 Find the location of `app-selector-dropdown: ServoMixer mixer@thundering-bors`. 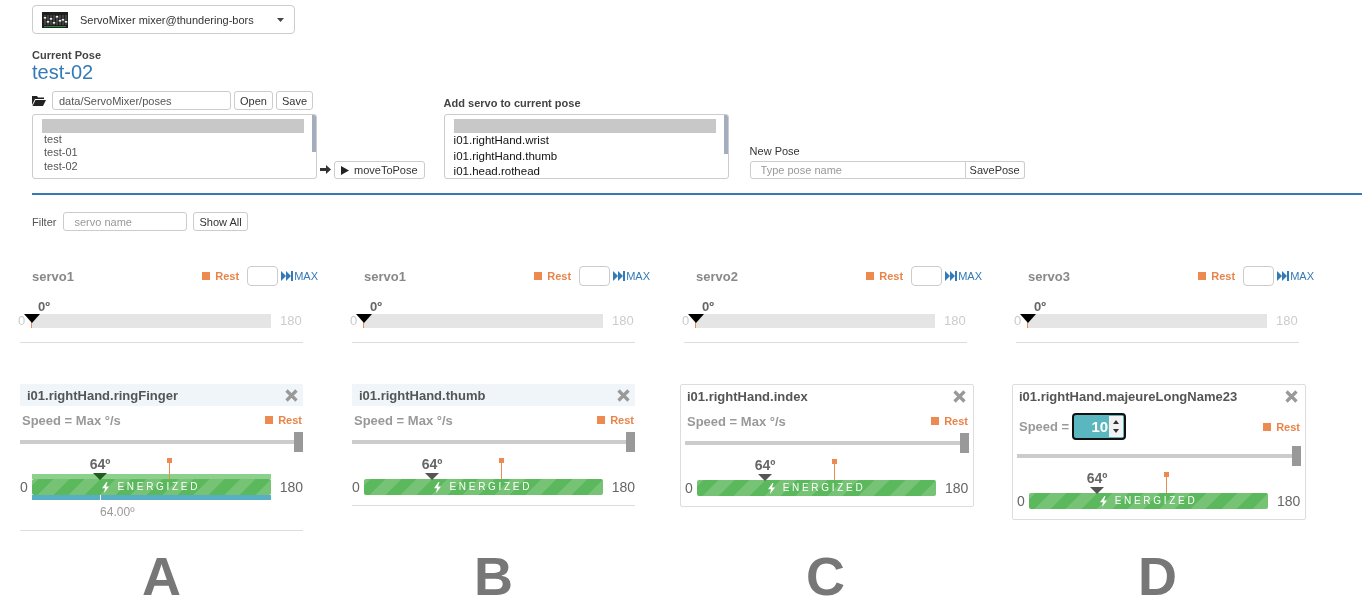

app-selector-dropdown: ServoMixer mixer@thundering-bors is located at coordinates (163, 19).